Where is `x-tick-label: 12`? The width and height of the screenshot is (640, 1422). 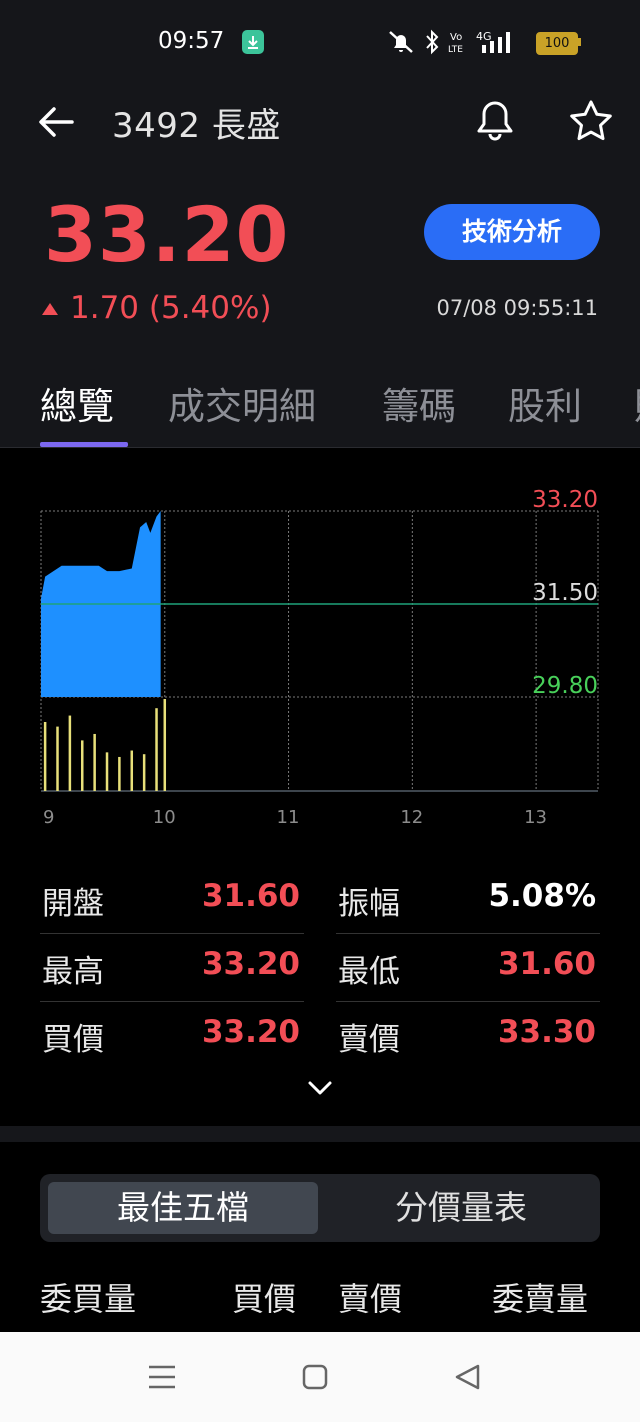 x-tick-label: 12 is located at coordinates (411, 817).